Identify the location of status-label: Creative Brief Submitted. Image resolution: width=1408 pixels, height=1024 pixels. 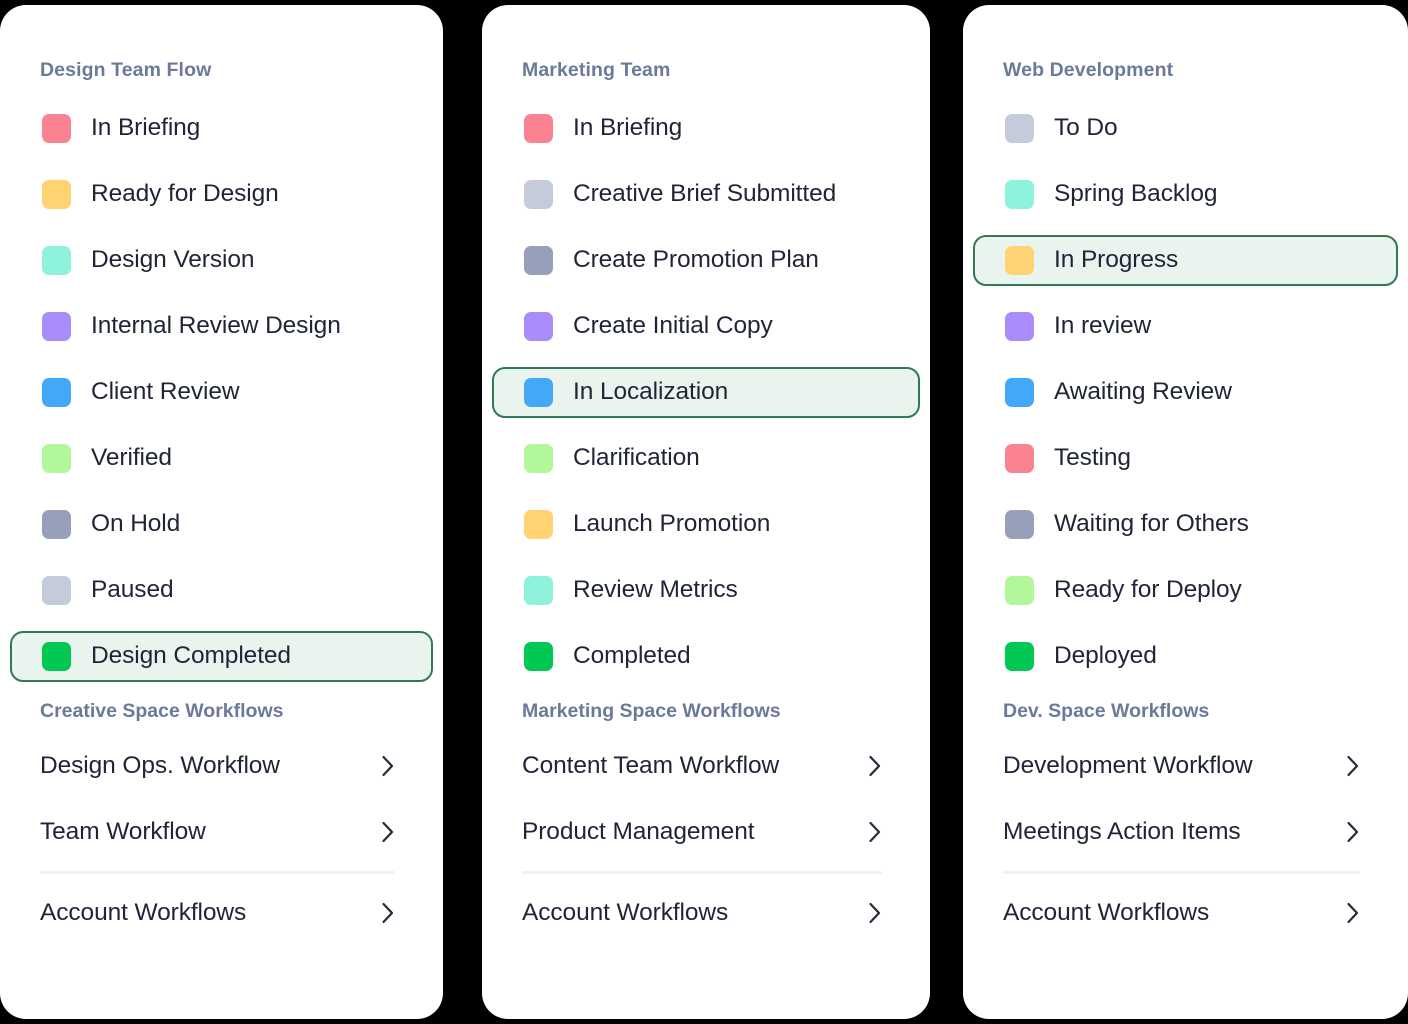
(705, 194).